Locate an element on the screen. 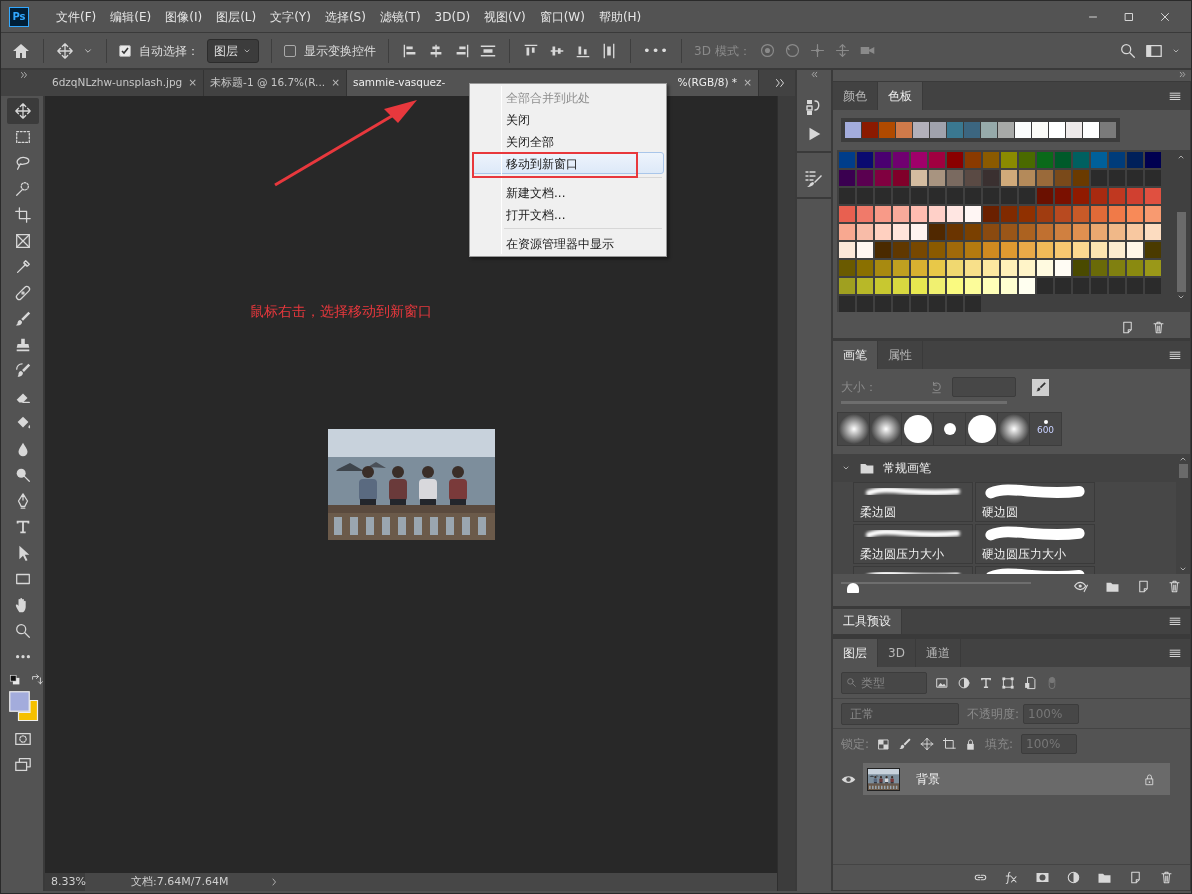  group-name: 常规画笔 is located at coordinates (907, 468).